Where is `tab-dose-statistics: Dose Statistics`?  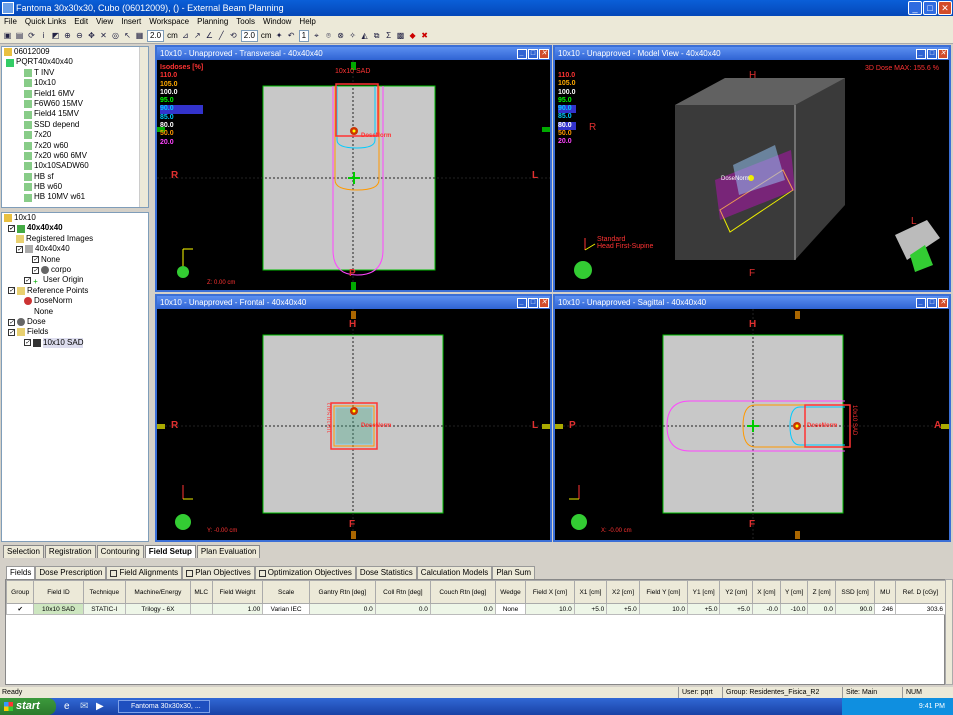 tab-dose-statistics: Dose Statistics is located at coordinates (386, 572).